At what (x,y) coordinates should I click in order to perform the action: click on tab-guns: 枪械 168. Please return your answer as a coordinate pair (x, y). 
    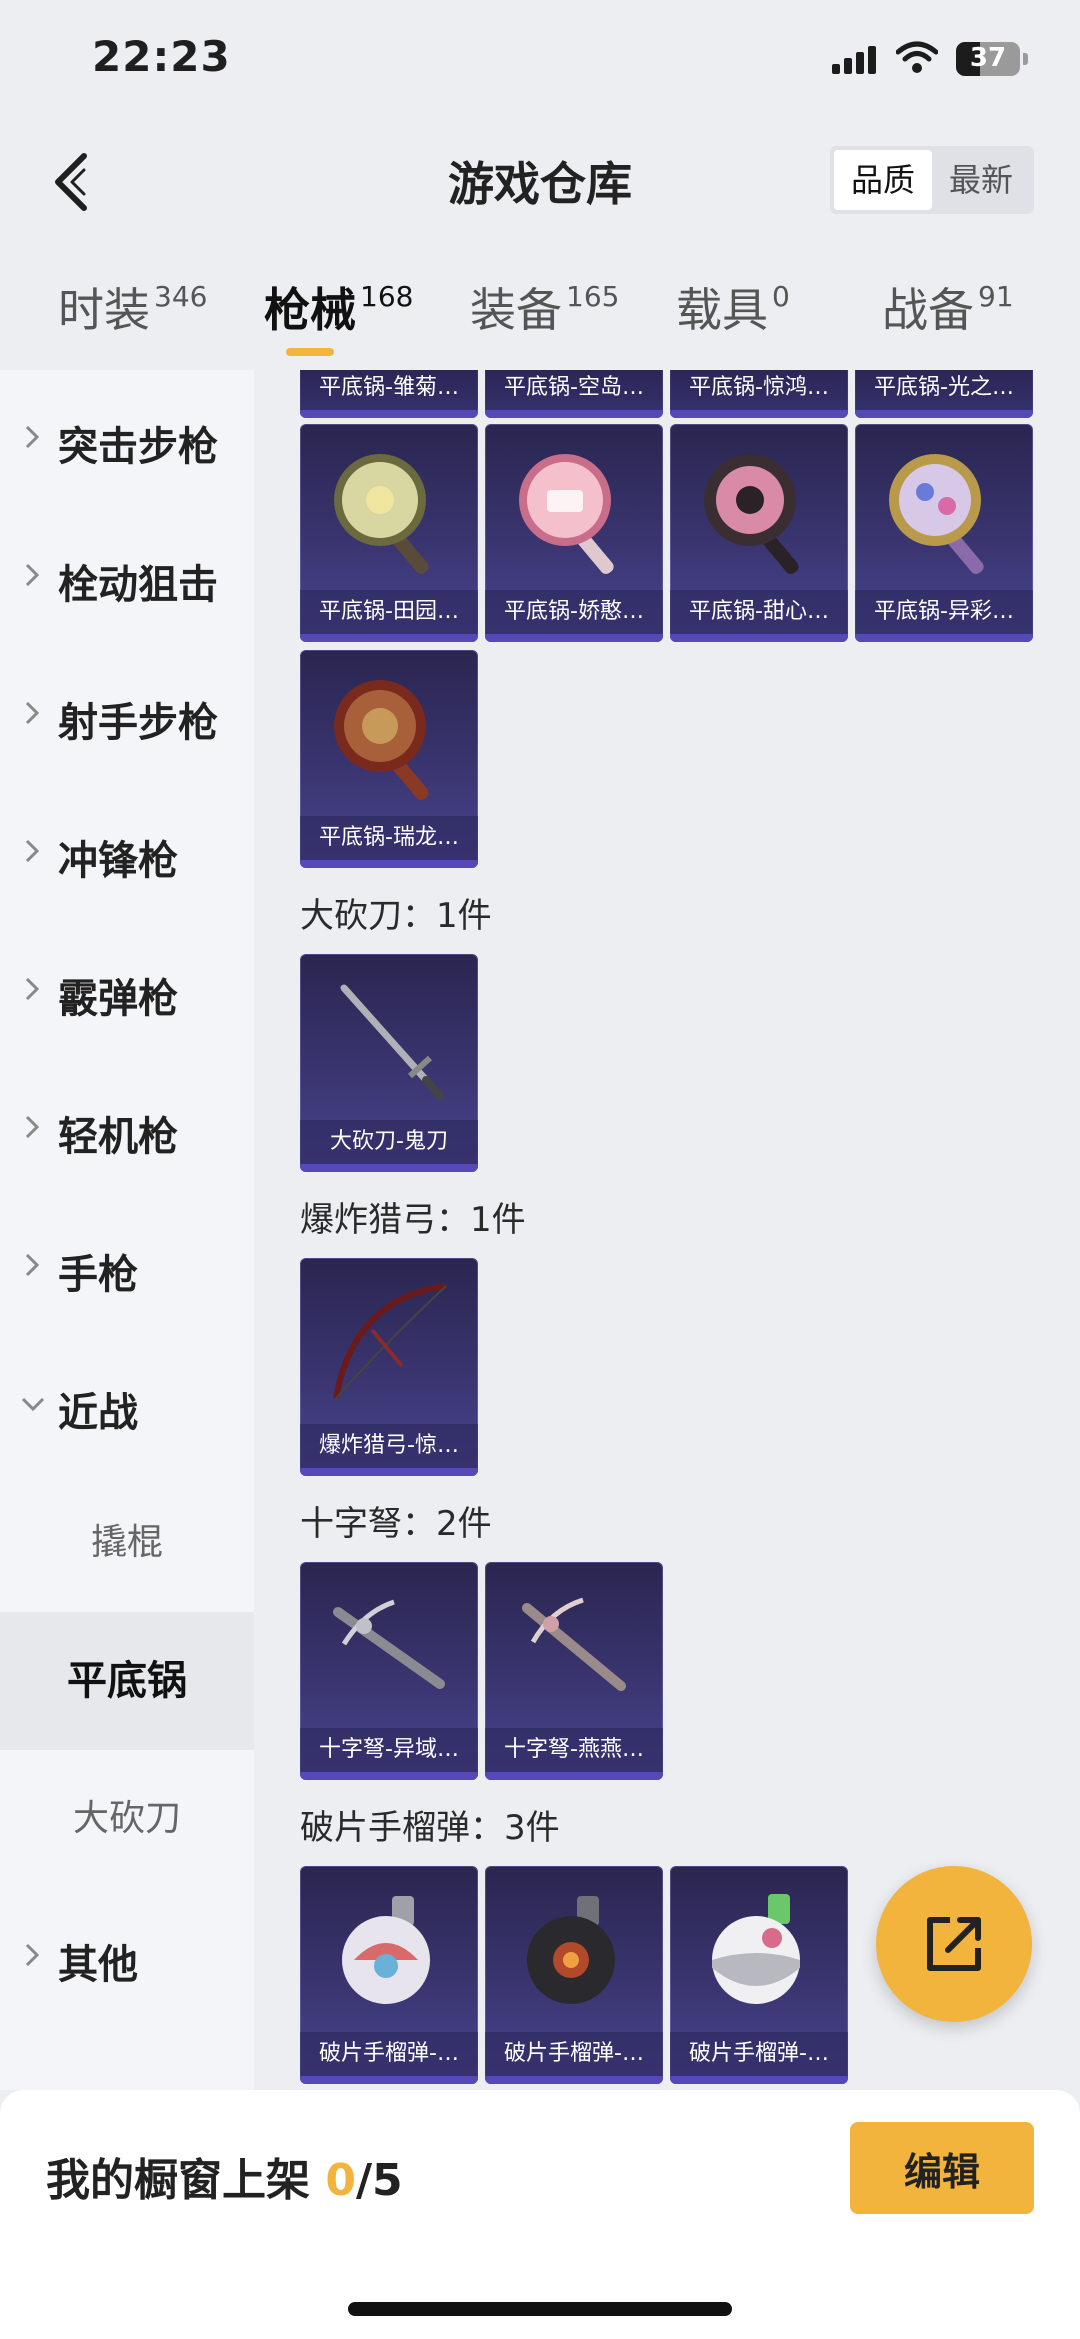
    Looking at the image, I should click on (338, 307).